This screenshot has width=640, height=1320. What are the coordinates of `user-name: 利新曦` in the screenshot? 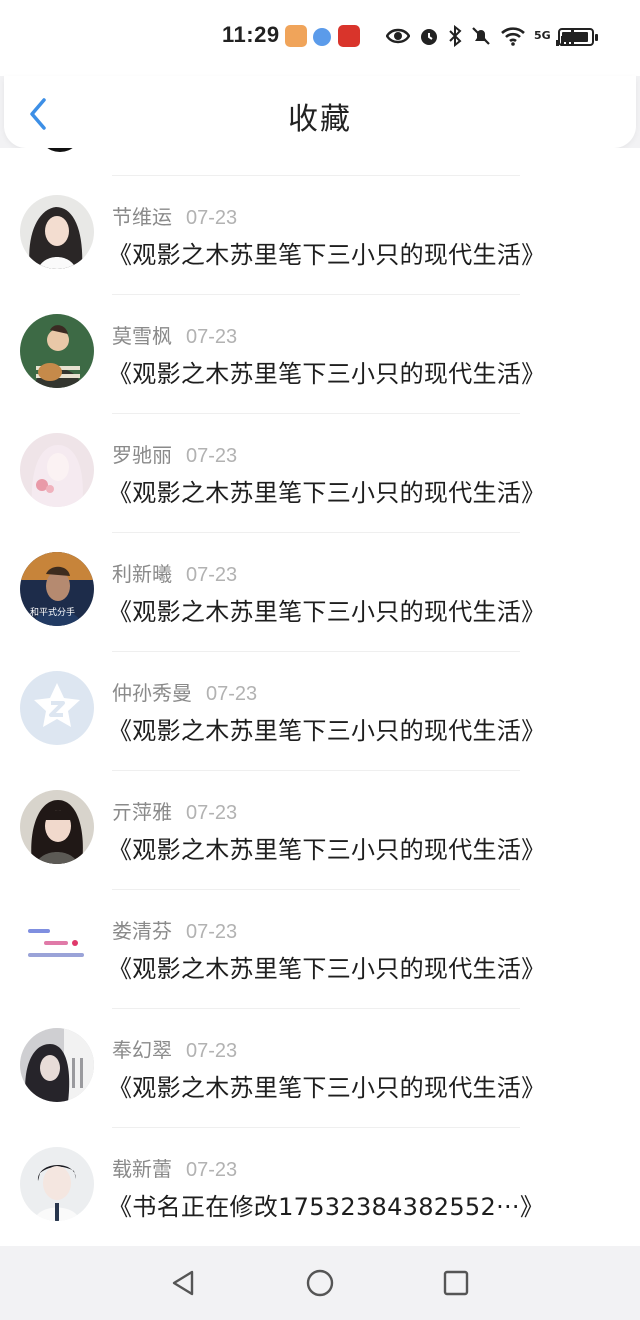 It's located at (142, 574).